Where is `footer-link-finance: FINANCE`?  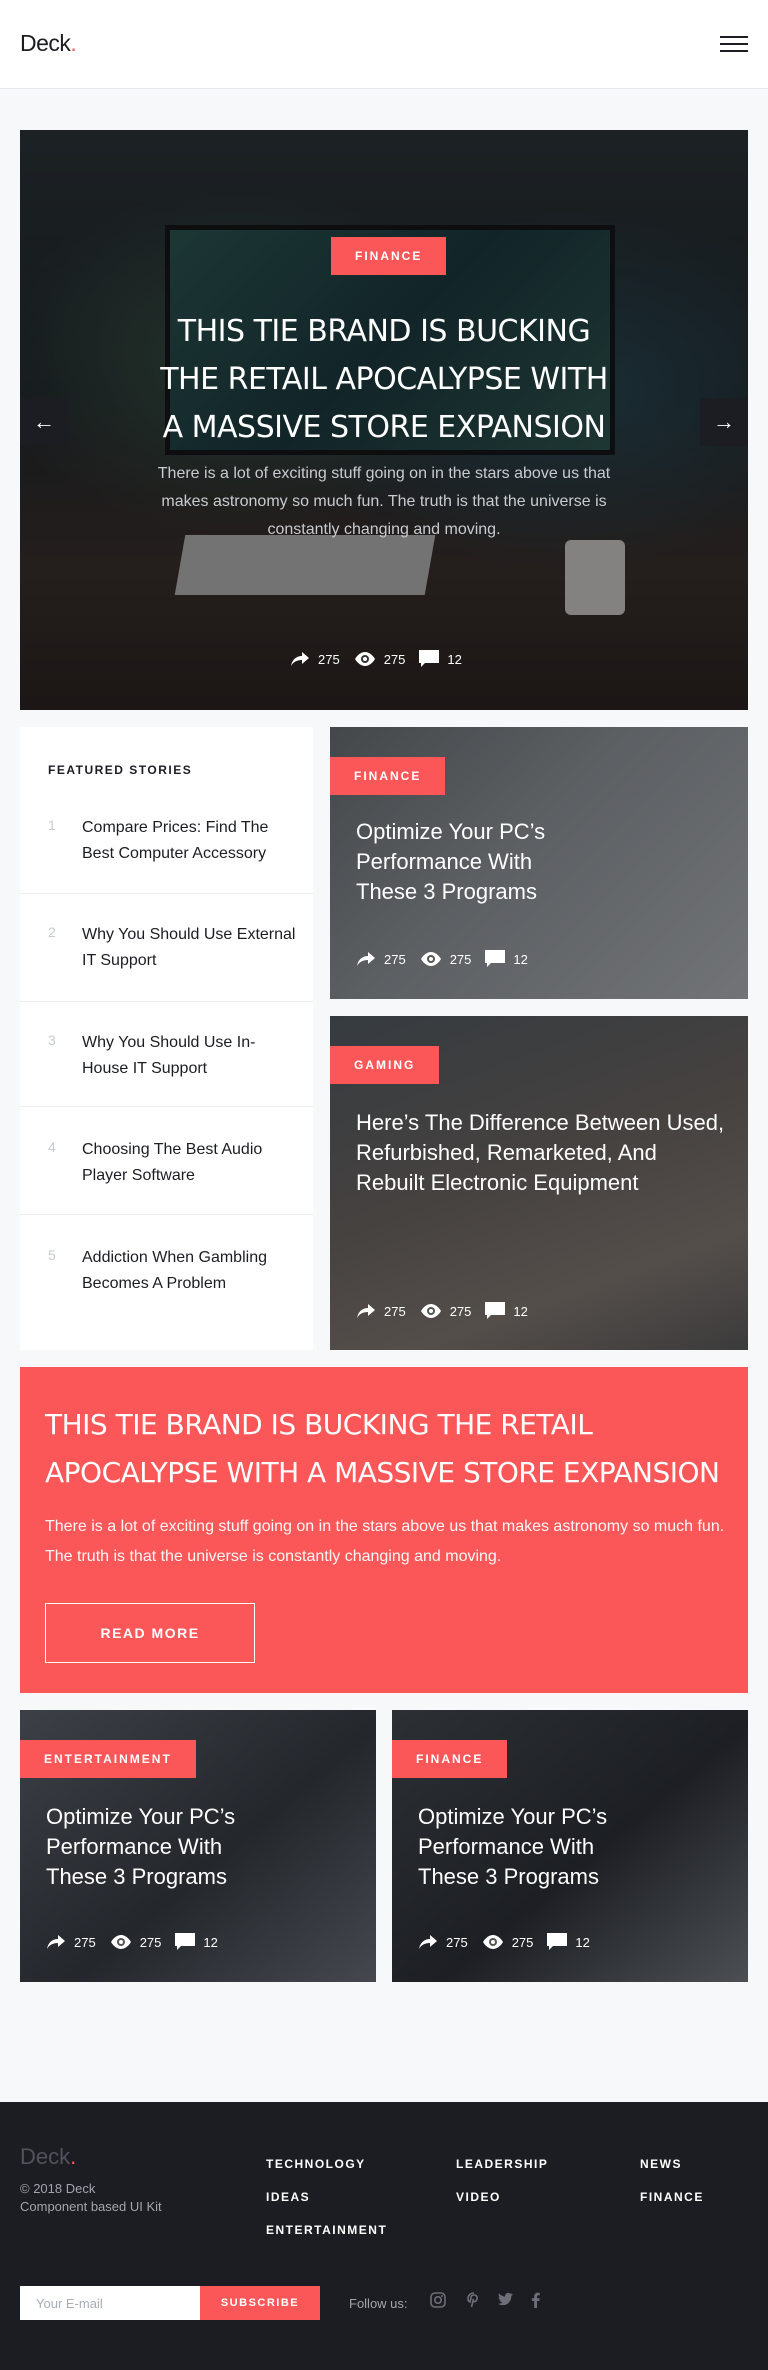
footer-link-finance: FINANCE is located at coordinates (672, 2197).